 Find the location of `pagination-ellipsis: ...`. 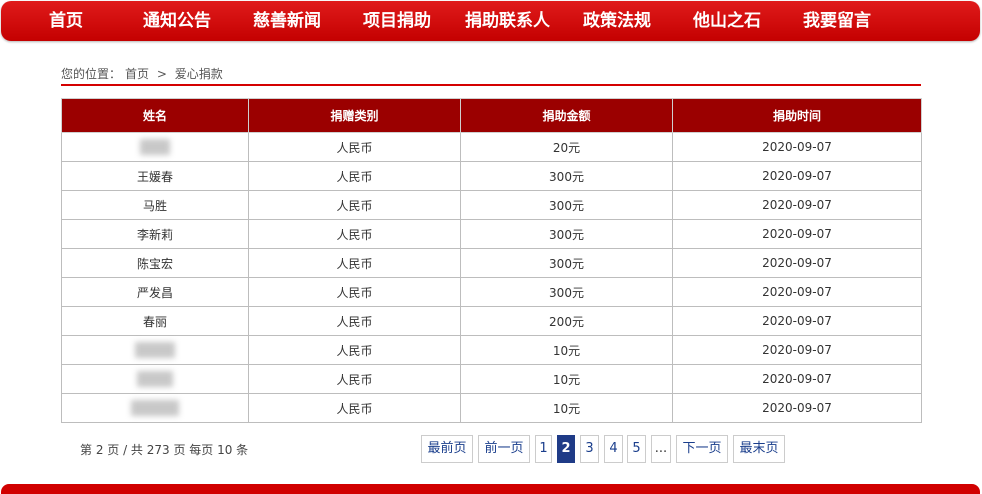

pagination-ellipsis: ... is located at coordinates (661, 449).